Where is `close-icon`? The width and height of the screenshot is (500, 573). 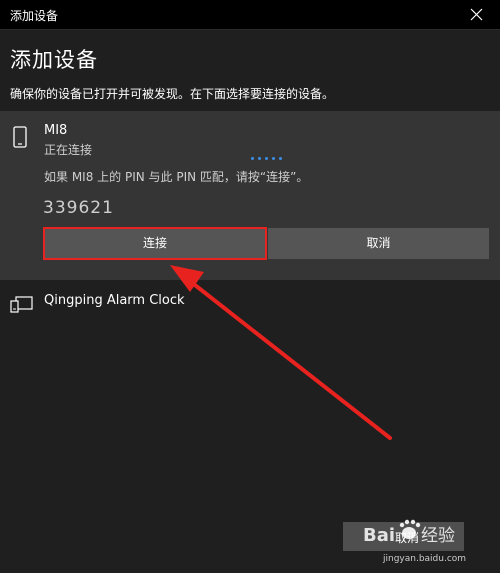
close-icon is located at coordinates (476, 14).